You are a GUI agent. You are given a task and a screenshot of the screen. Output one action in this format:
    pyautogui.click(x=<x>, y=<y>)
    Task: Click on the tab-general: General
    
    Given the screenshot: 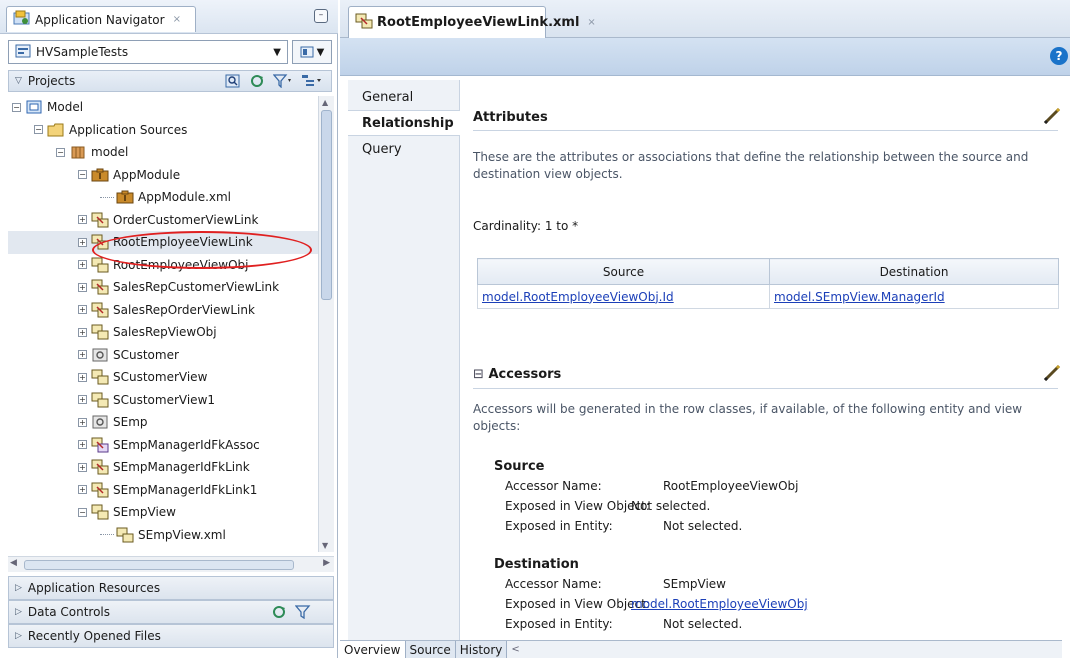 What is the action you would take?
    pyautogui.click(x=403, y=97)
    